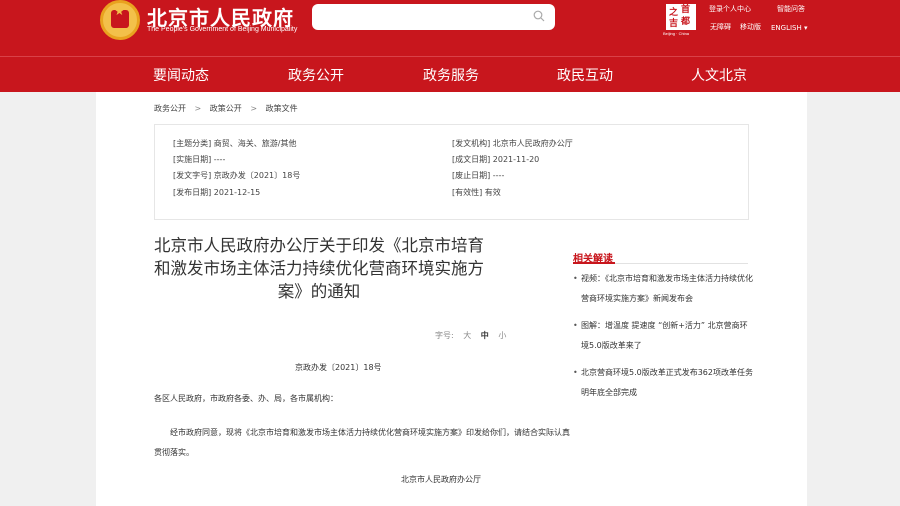 The width and height of the screenshot is (900, 506). Describe the element at coordinates (789, 28) in the screenshot. I see `english-link: ENGLISH ▾` at that location.